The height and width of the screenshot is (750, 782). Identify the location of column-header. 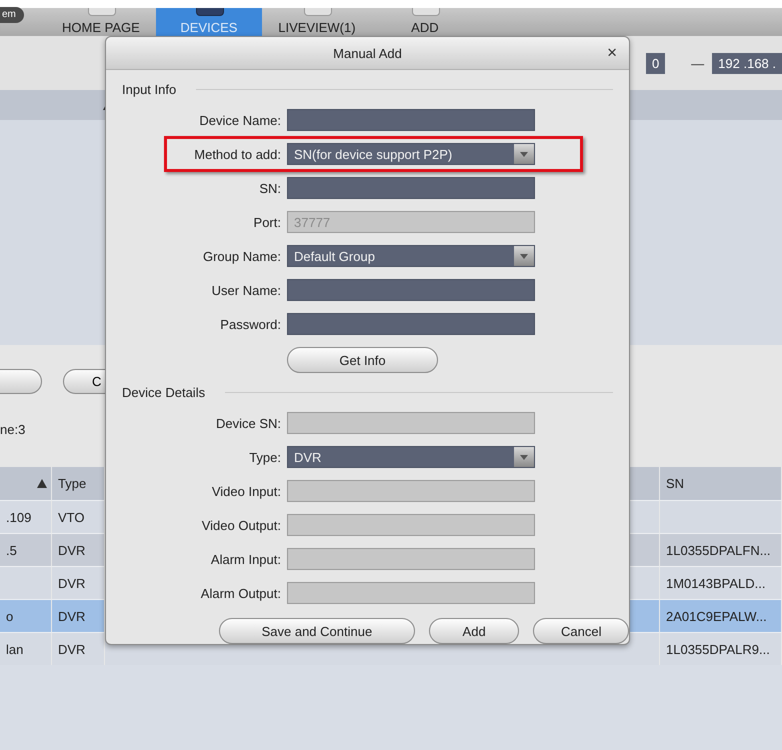
(26, 483).